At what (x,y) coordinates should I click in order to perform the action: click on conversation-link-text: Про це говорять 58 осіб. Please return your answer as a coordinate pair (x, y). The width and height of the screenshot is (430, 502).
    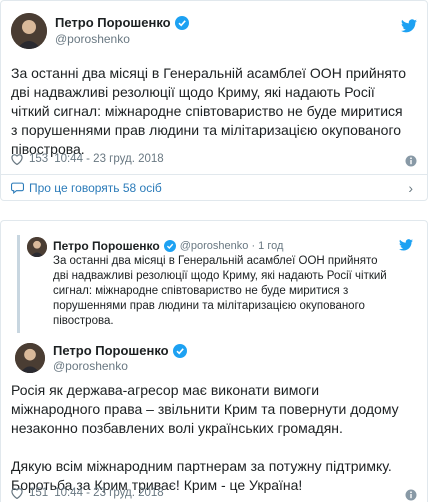
    Looking at the image, I should click on (95, 188).